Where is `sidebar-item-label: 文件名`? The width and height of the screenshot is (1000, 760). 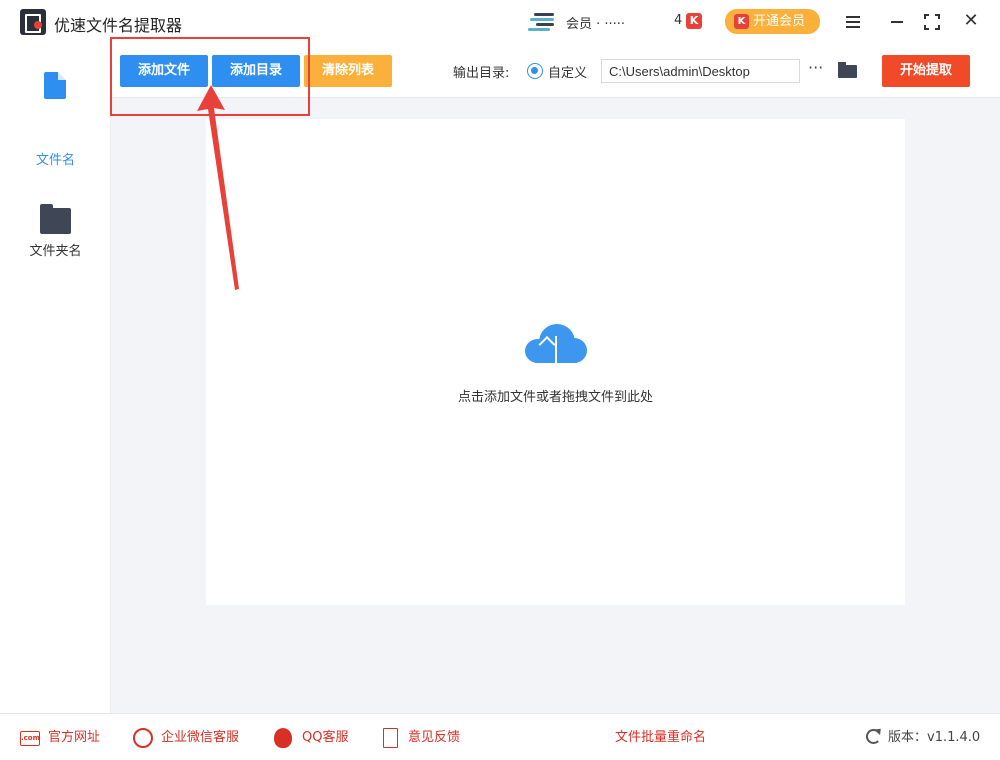
sidebar-item-label: 文件名 is located at coordinates (55, 160).